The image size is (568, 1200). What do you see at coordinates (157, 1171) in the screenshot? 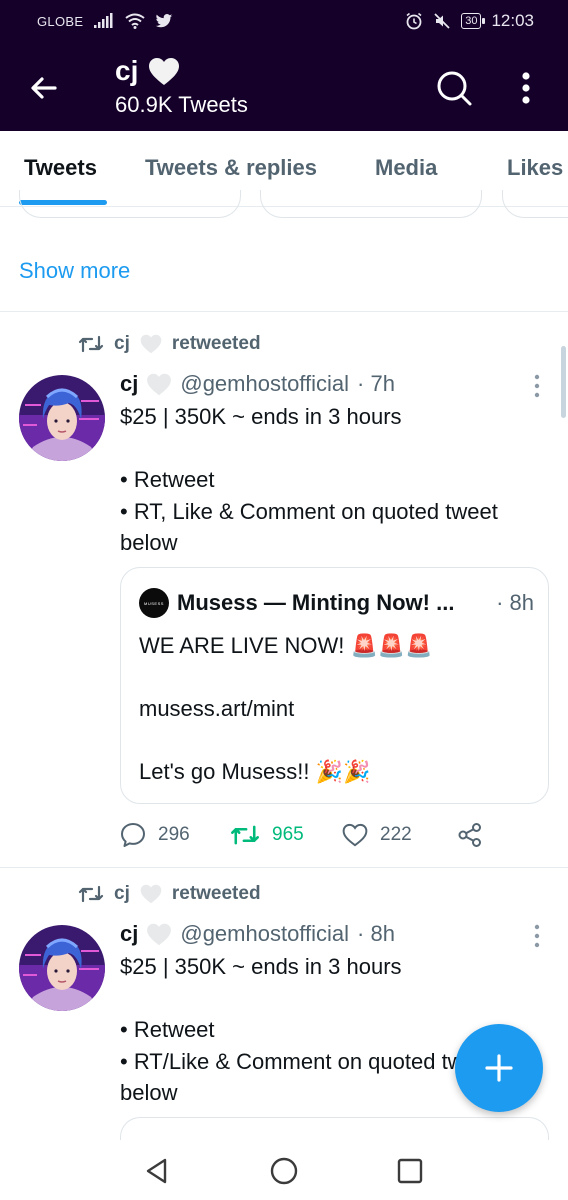
I see `nav-back-icon` at bounding box center [157, 1171].